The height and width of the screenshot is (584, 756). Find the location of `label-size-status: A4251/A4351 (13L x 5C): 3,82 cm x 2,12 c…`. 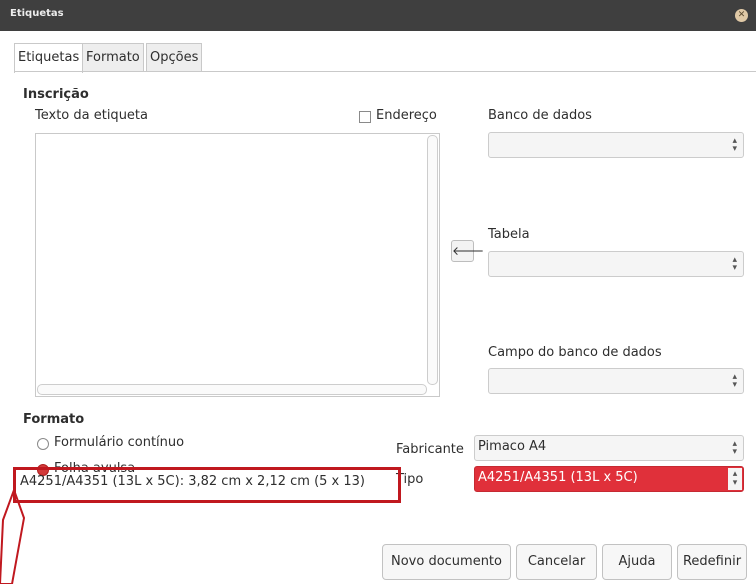

label-size-status: A4251/A4351 (13L x 5C): 3,82 cm x 2,12 c… is located at coordinates (192, 481).